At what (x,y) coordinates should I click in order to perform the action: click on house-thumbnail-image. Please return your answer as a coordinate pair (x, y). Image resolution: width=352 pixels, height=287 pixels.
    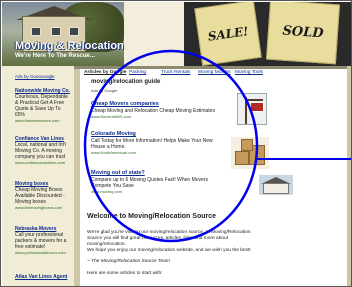
    Looking at the image, I should click on (276, 185).